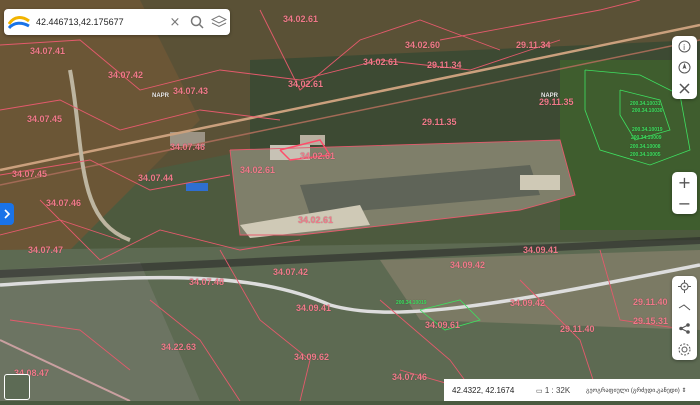 The height and width of the screenshot is (405, 700). What do you see at coordinates (219, 22) in the screenshot?
I see `layers-icon` at bounding box center [219, 22].